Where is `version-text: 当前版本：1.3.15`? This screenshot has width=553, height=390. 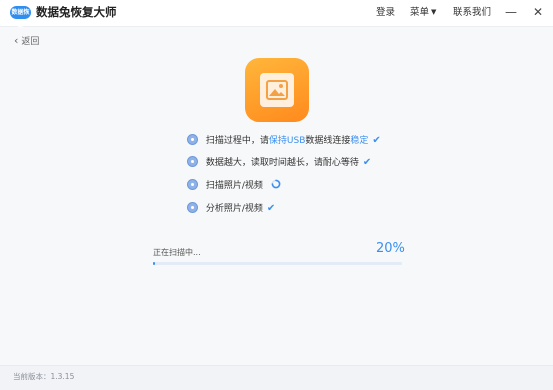
version-text: 当前版本：1.3.15 is located at coordinates (44, 376).